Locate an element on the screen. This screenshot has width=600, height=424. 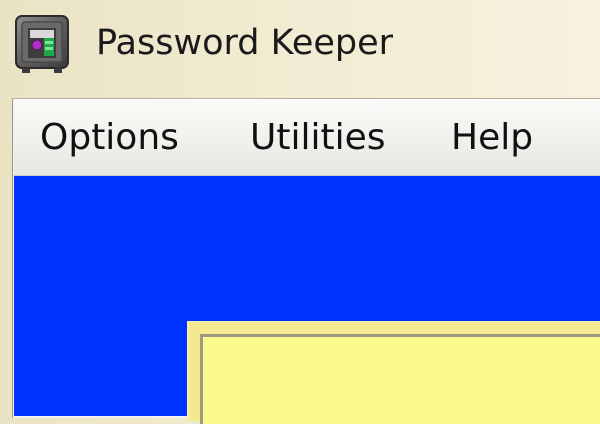
menu-options: Options is located at coordinates (109, 138).